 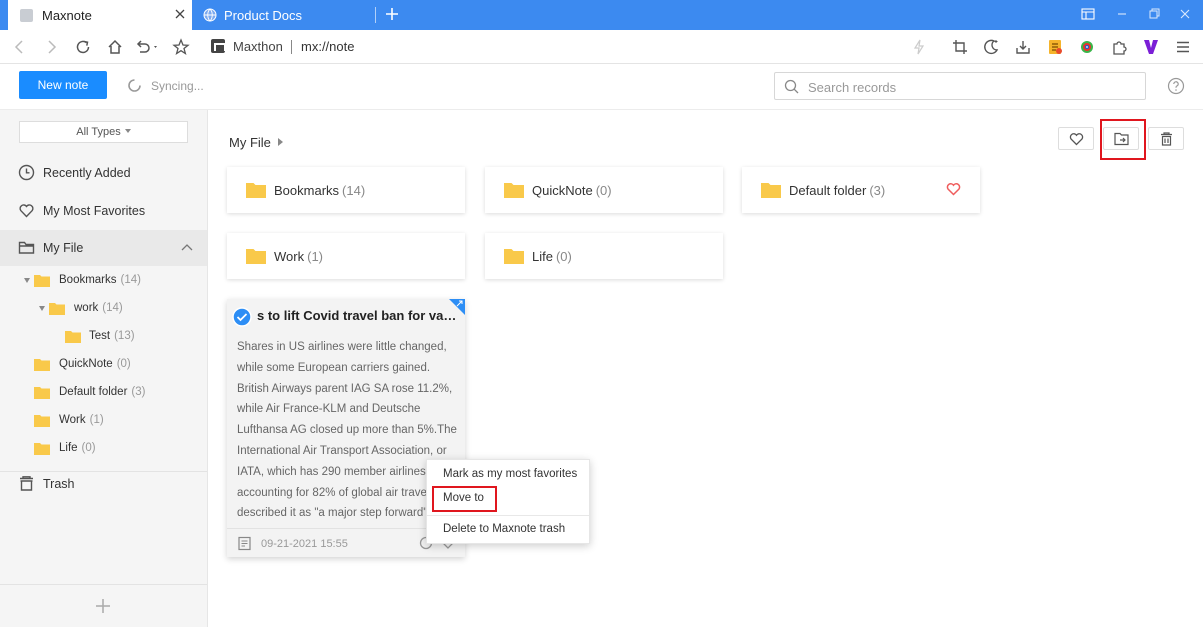 What do you see at coordinates (187, 248) in the screenshot?
I see `chevron-up-icon` at bounding box center [187, 248].